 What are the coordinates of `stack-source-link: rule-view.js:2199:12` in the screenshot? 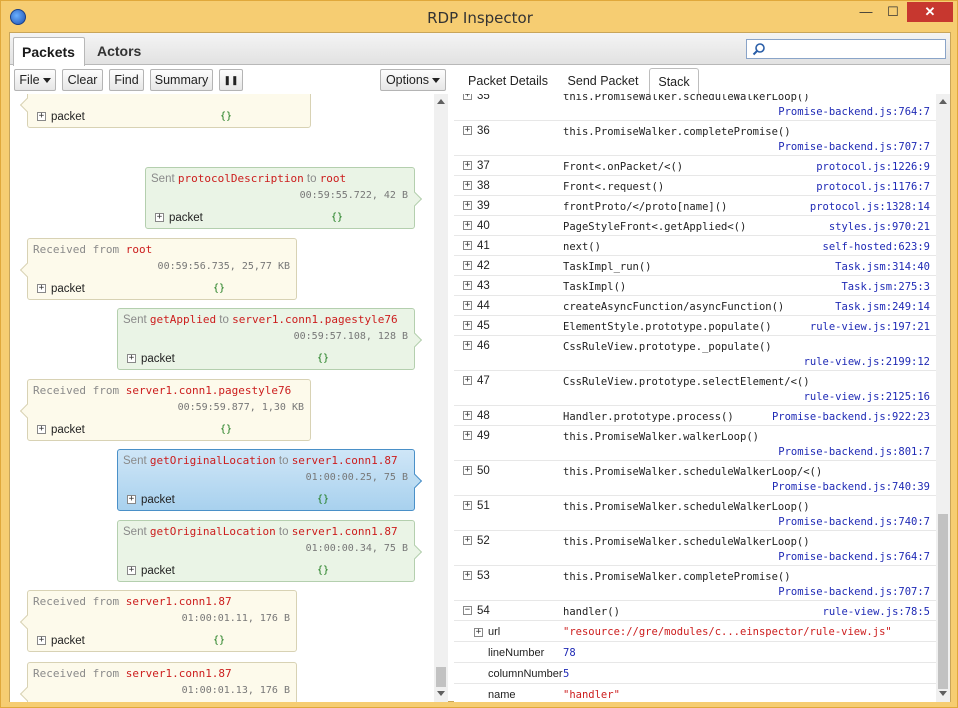 It's located at (867, 362).